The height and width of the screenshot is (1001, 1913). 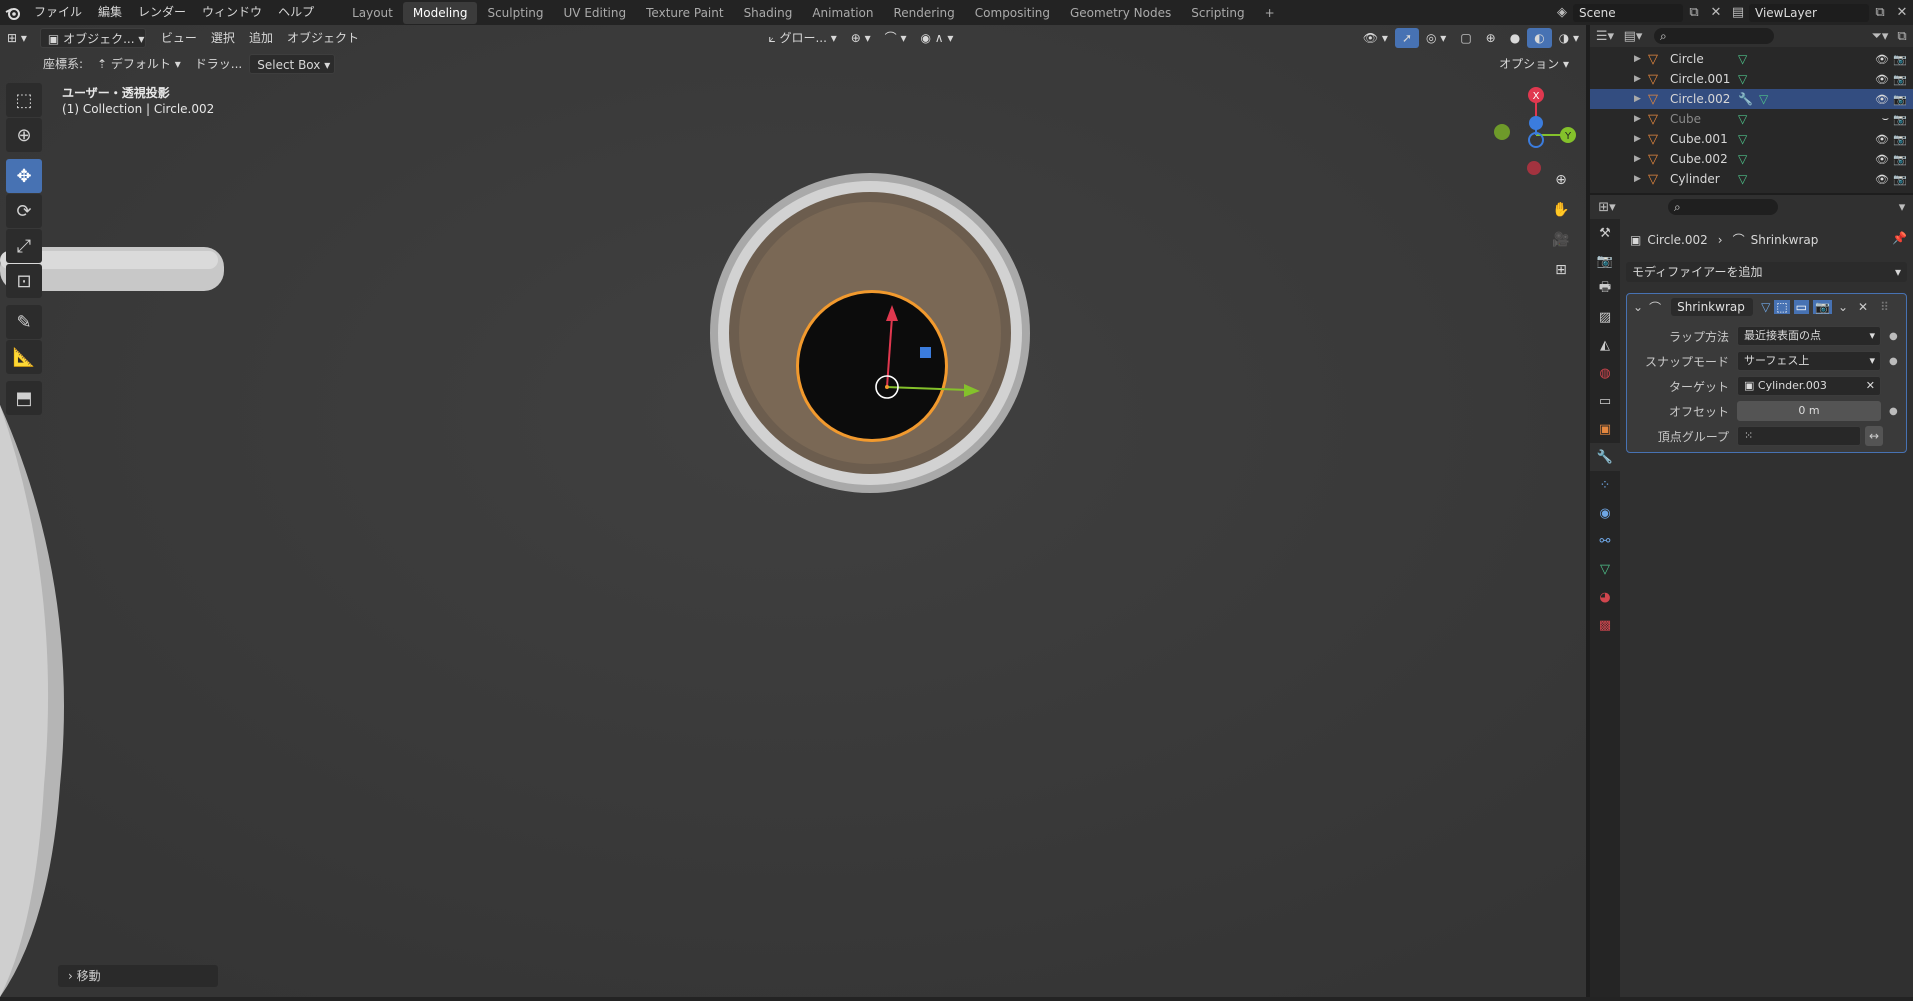 I want to click on scene-icon: ◈, so click(x=1562, y=13).